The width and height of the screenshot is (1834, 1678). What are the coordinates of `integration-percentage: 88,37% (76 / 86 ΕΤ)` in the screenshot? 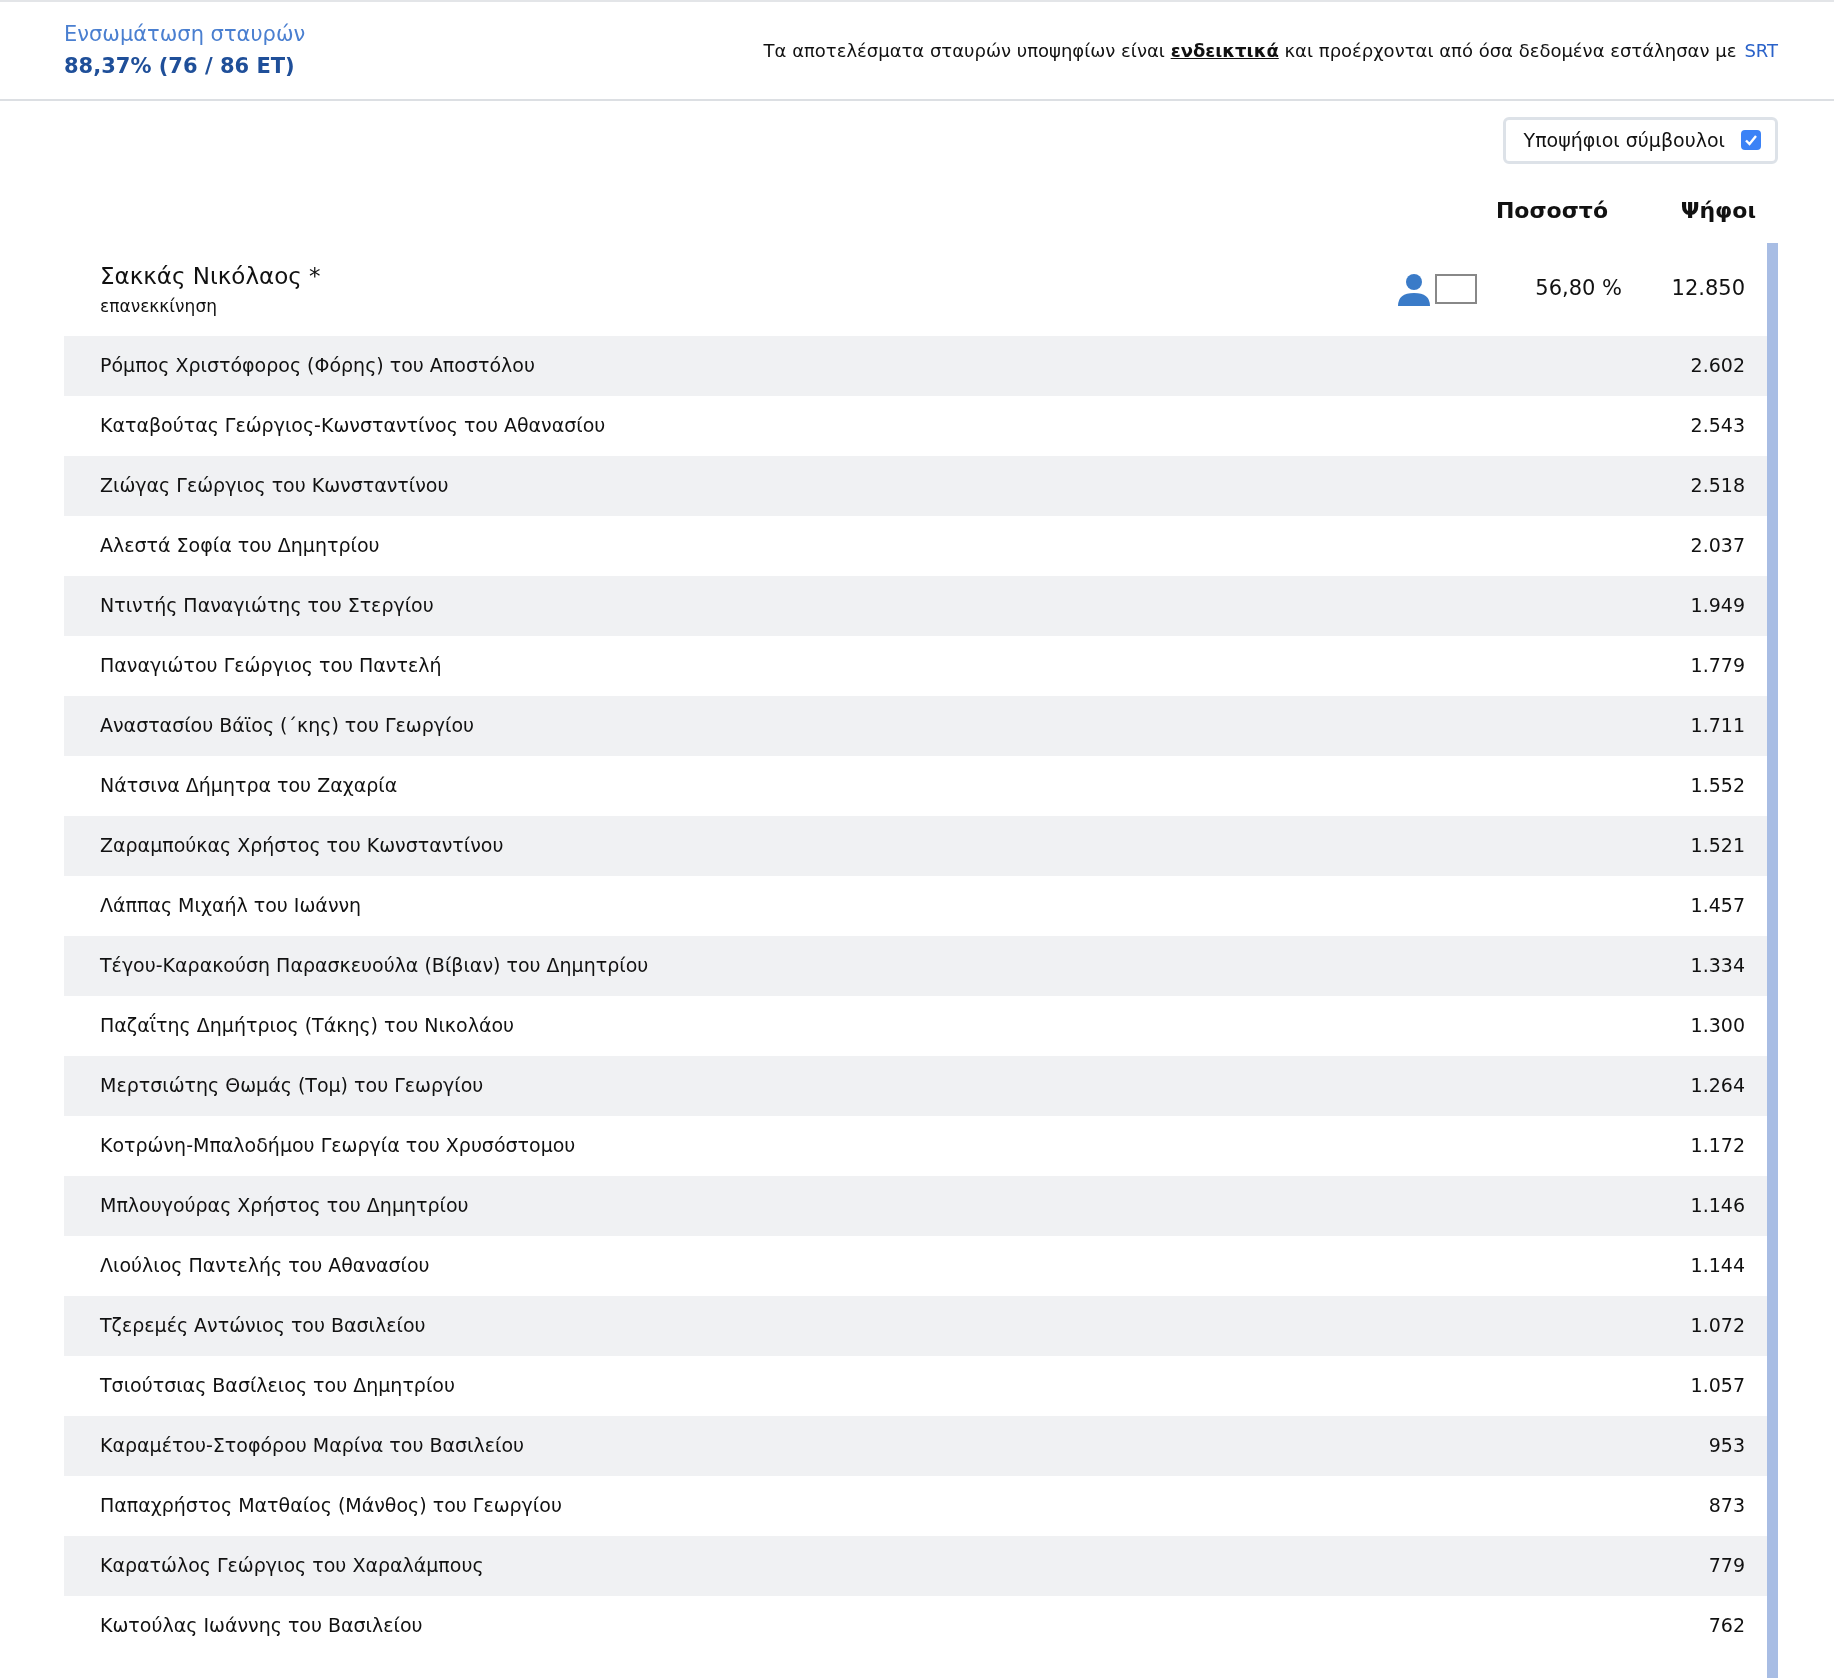 It's located at (180, 66).